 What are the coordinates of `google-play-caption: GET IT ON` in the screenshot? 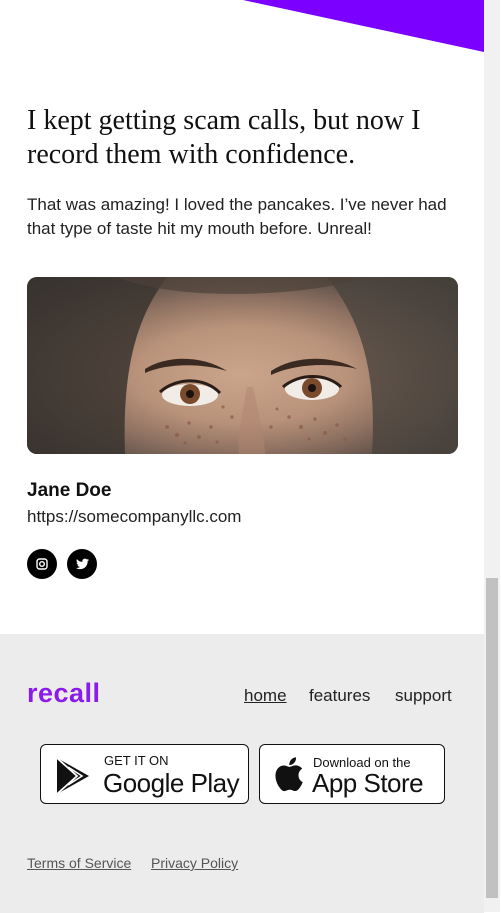 It's located at (136, 760).